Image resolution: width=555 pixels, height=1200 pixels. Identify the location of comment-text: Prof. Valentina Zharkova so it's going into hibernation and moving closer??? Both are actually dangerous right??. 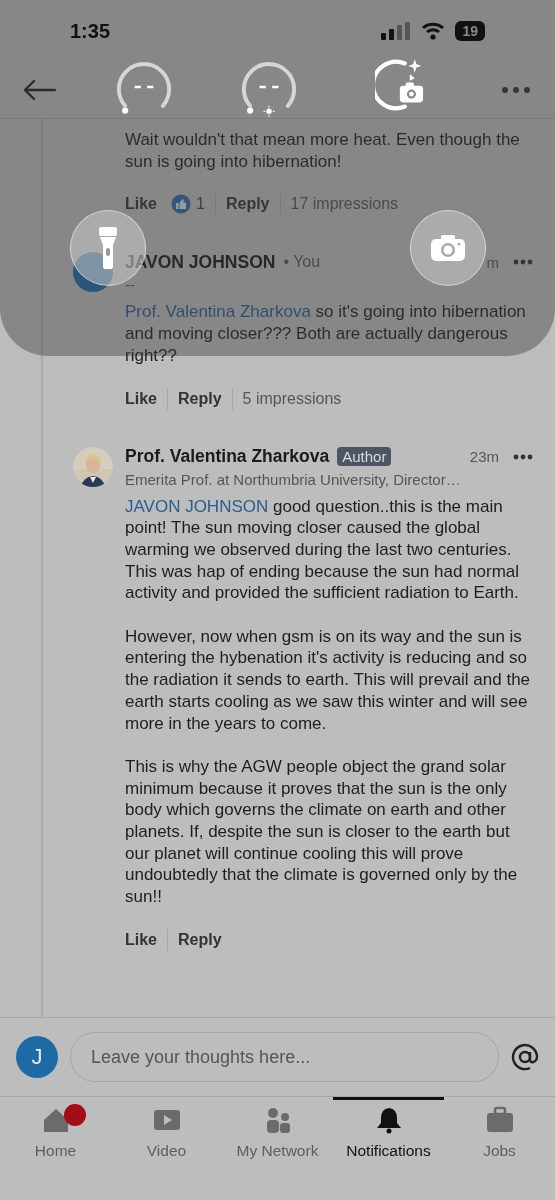
(326, 334).